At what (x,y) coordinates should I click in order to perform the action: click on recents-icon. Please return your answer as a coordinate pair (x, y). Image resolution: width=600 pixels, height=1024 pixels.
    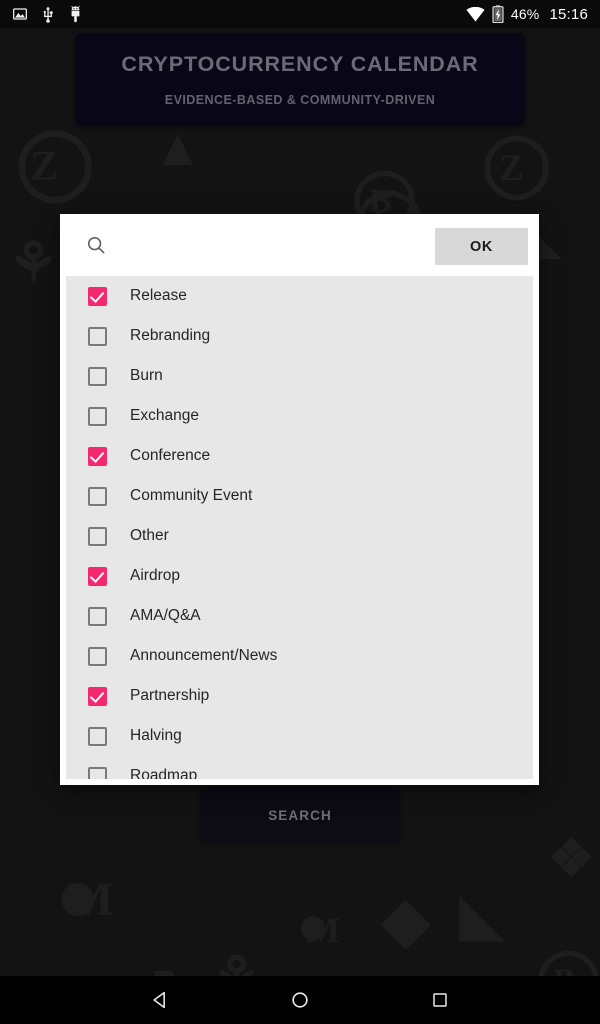
    Looking at the image, I should click on (440, 1000).